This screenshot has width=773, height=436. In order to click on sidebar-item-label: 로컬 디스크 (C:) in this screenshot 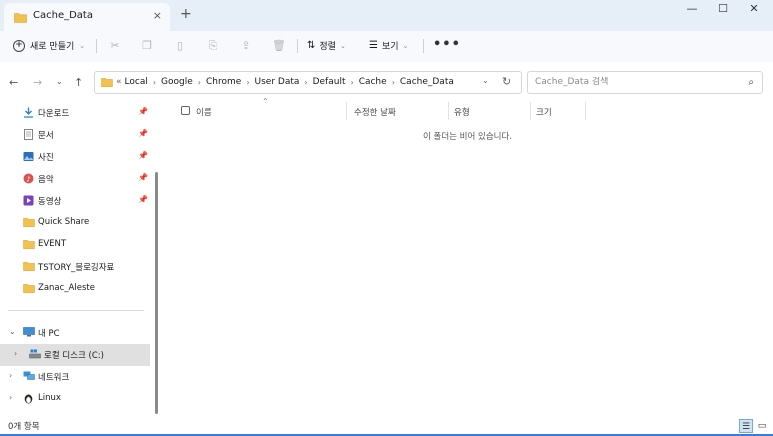, I will do `click(74, 356)`.